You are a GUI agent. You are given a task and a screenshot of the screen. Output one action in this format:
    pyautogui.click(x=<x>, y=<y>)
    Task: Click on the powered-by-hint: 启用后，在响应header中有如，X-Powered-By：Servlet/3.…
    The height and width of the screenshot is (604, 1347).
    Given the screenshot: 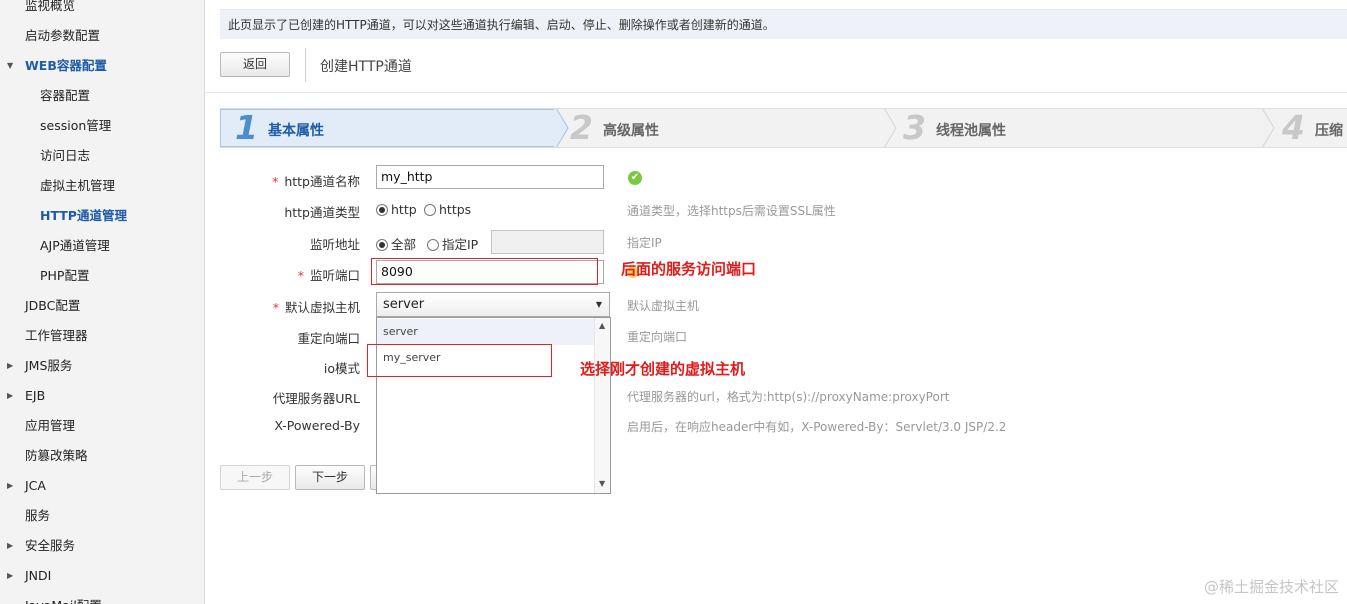 What is the action you would take?
    pyautogui.click(x=817, y=427)
    